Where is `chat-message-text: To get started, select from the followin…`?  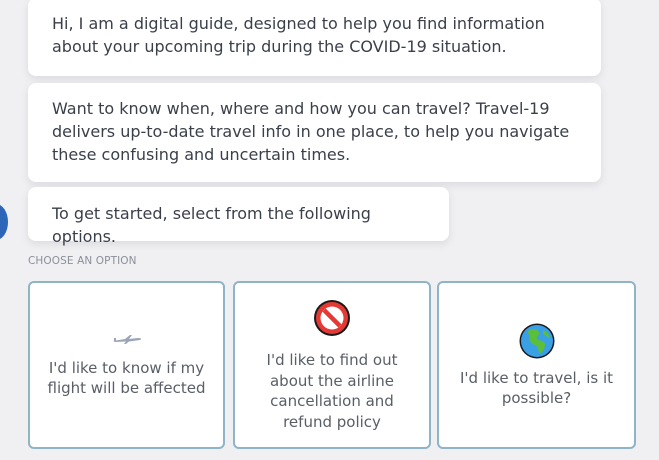
chat-message-text: To get started, select from the followin… is located at coordinates (211, 225).